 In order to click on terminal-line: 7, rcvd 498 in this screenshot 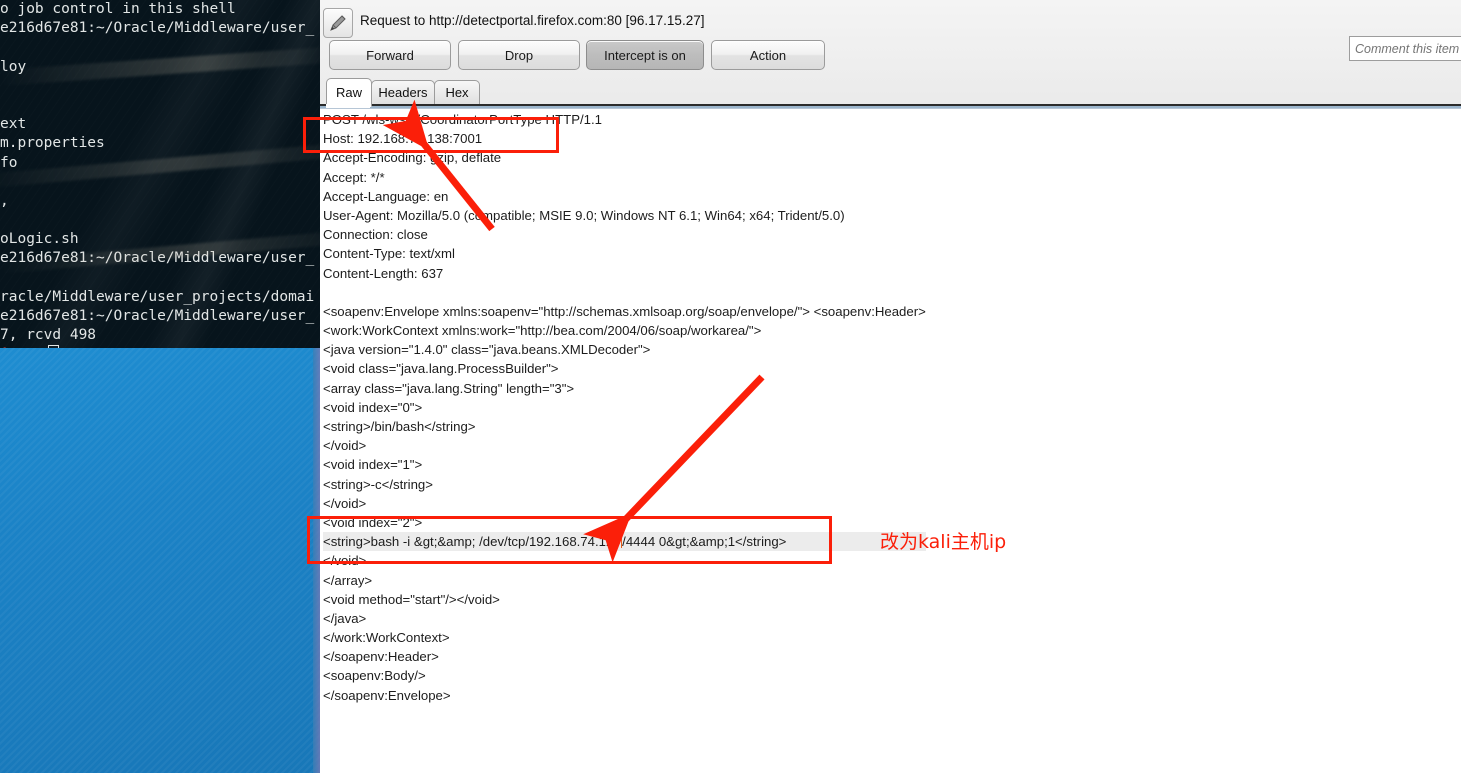, I will do `click(48, 335)`.